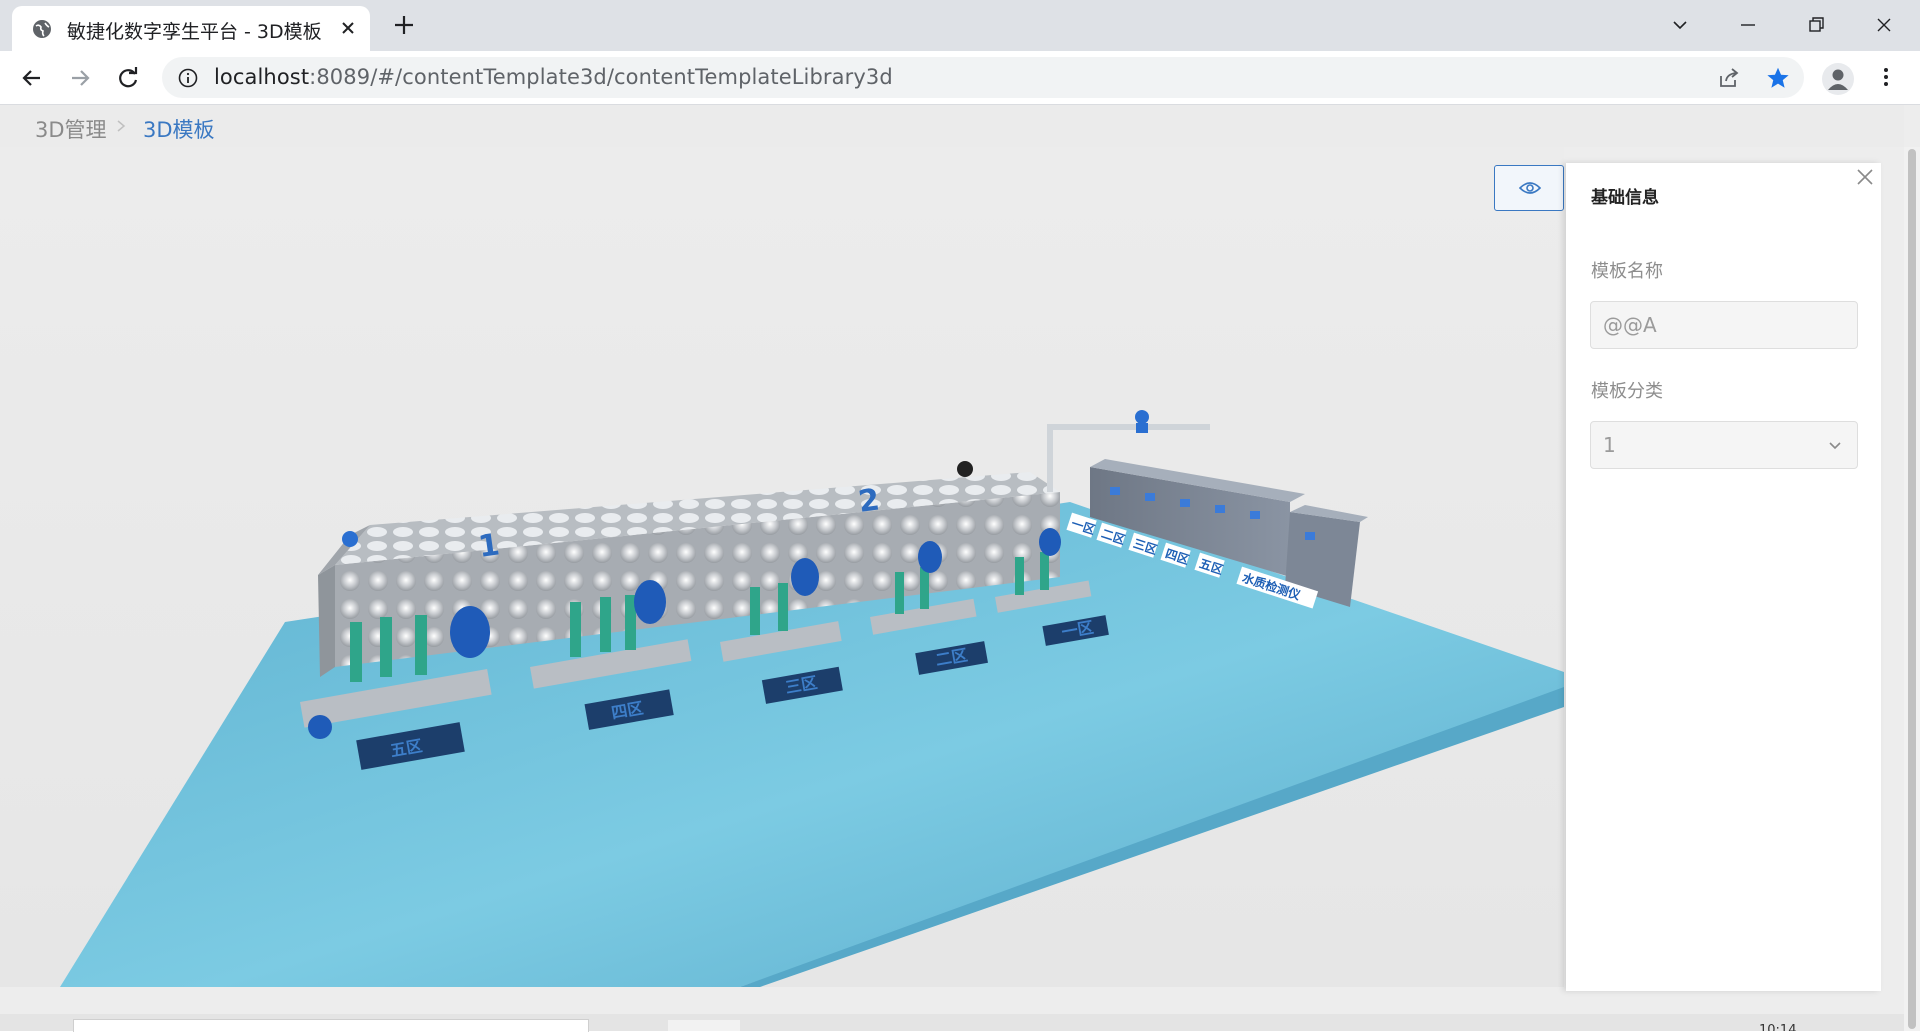 This screenshot has width=1920, height=1032. What do you see at coordinates (179, 130) in the screenshot?
I see `breadcrumb-current: 3D模板` at bounding box center [179, 130].